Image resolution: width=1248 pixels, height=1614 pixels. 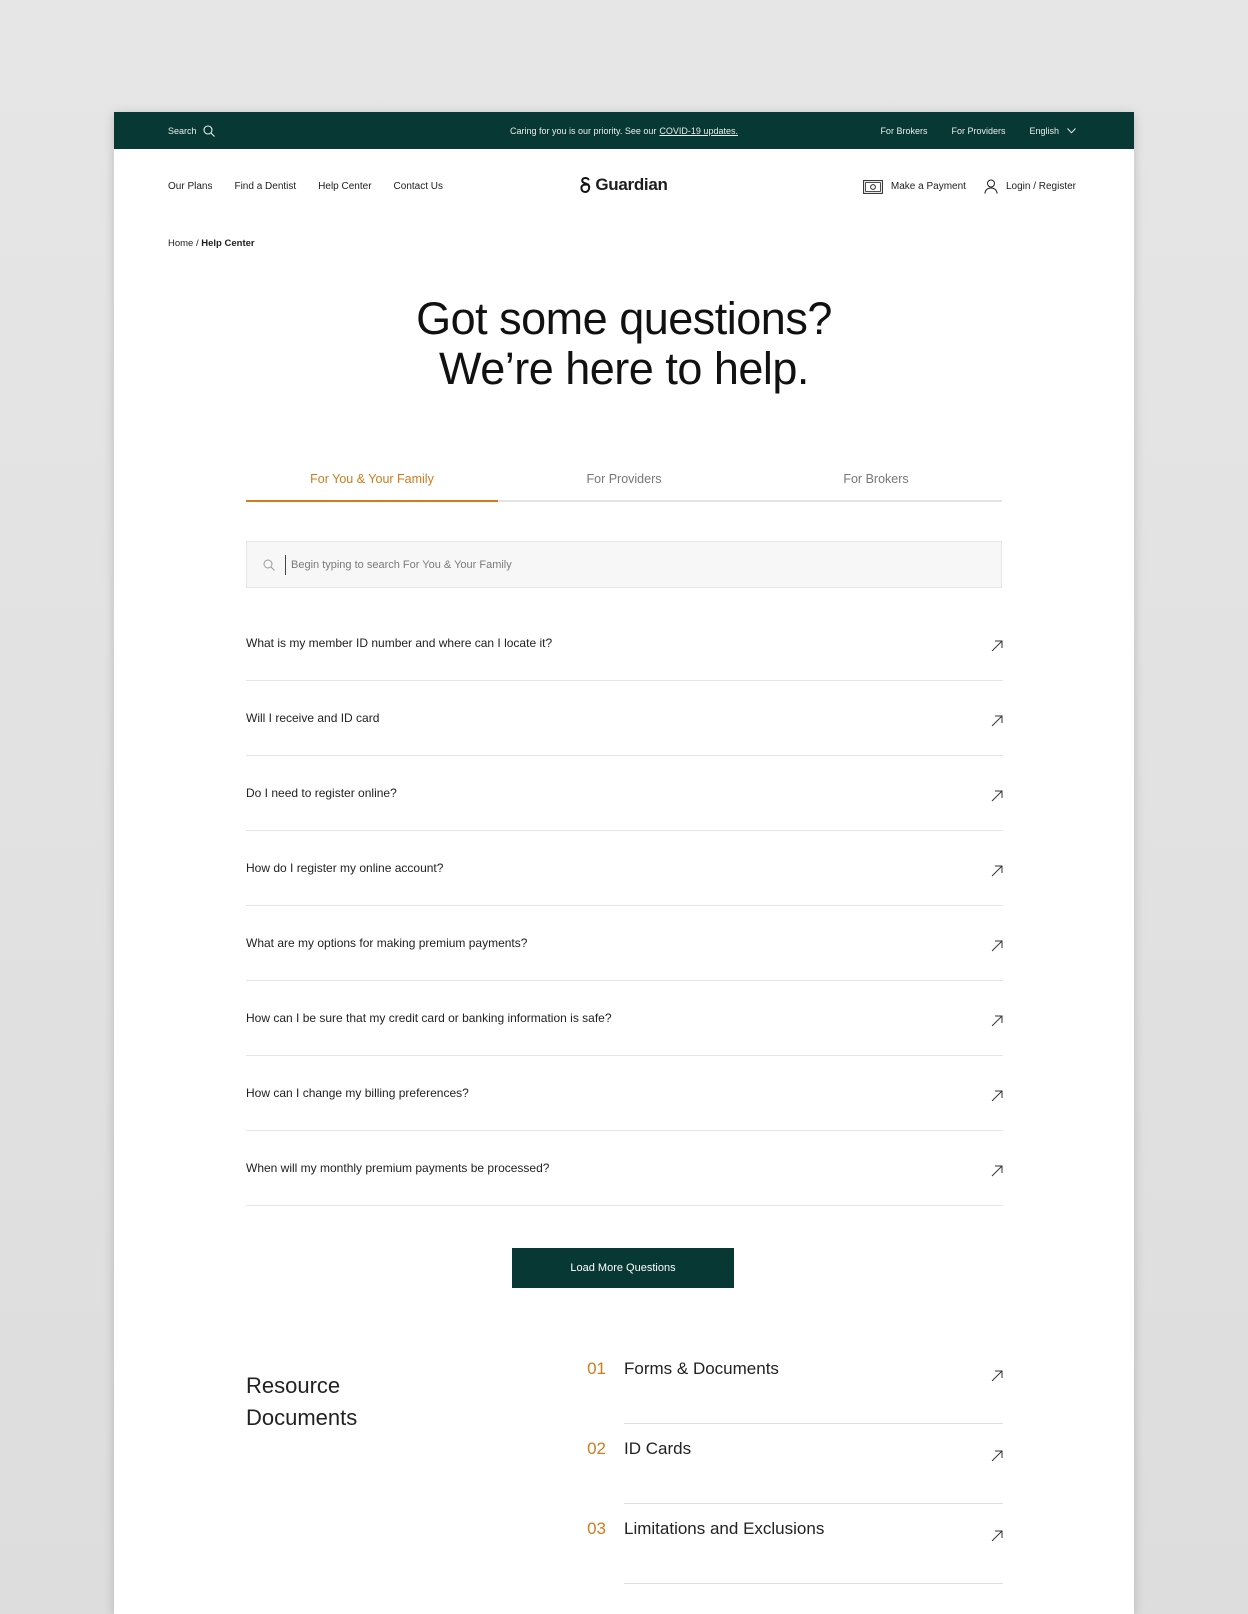 I want to click on user-icon, so click(x=991, y=186).